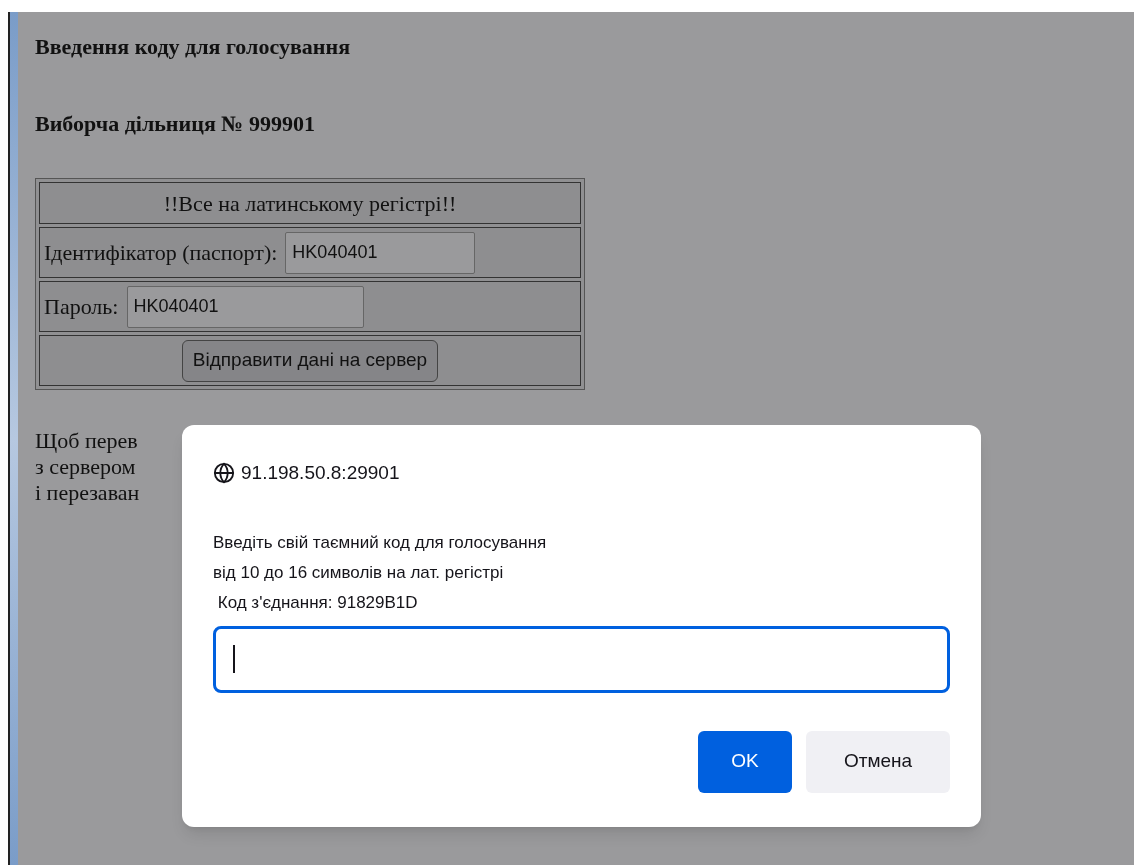  What do you see at coordinates (310, 203) in the screenshot?
I see `notice-cell: !!Все на латинському регістрі!!` at bounding box center [310, 203].